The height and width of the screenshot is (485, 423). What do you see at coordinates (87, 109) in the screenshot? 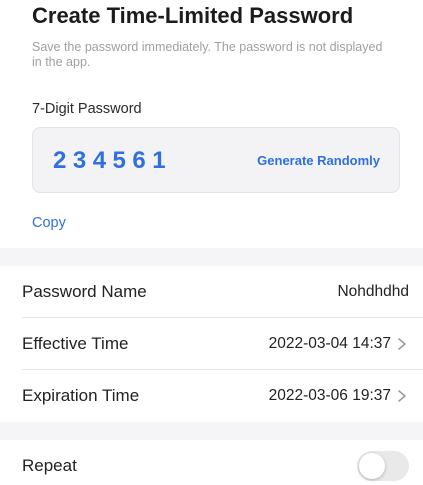
I see `password-label: 7-Digit Password` at bounding box center [87, 109].